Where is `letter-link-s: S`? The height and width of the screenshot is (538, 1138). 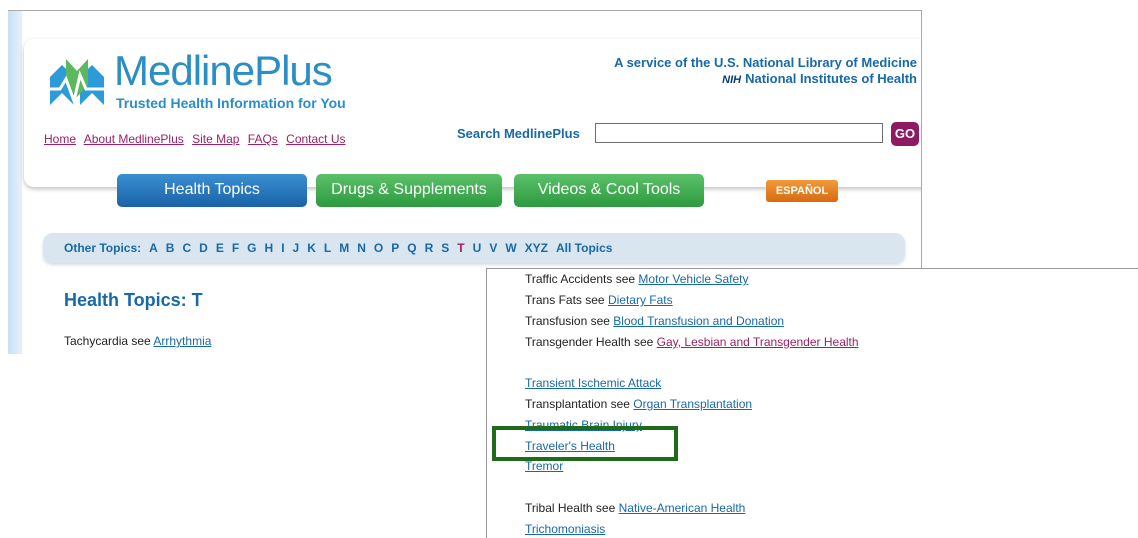 letter-link-s: S is located at coordinates (445, 248).